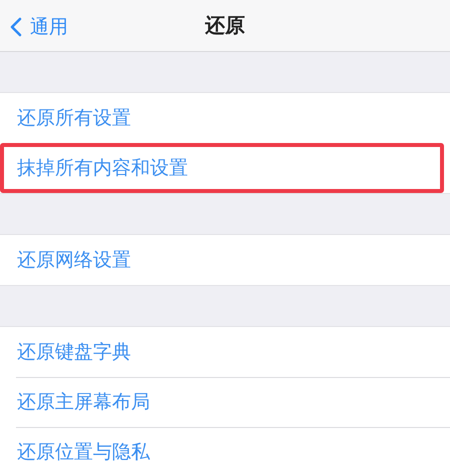  Describe the element at coordinates (16, 27) in the screenshot. I see `back-chevron-icon` at that location.